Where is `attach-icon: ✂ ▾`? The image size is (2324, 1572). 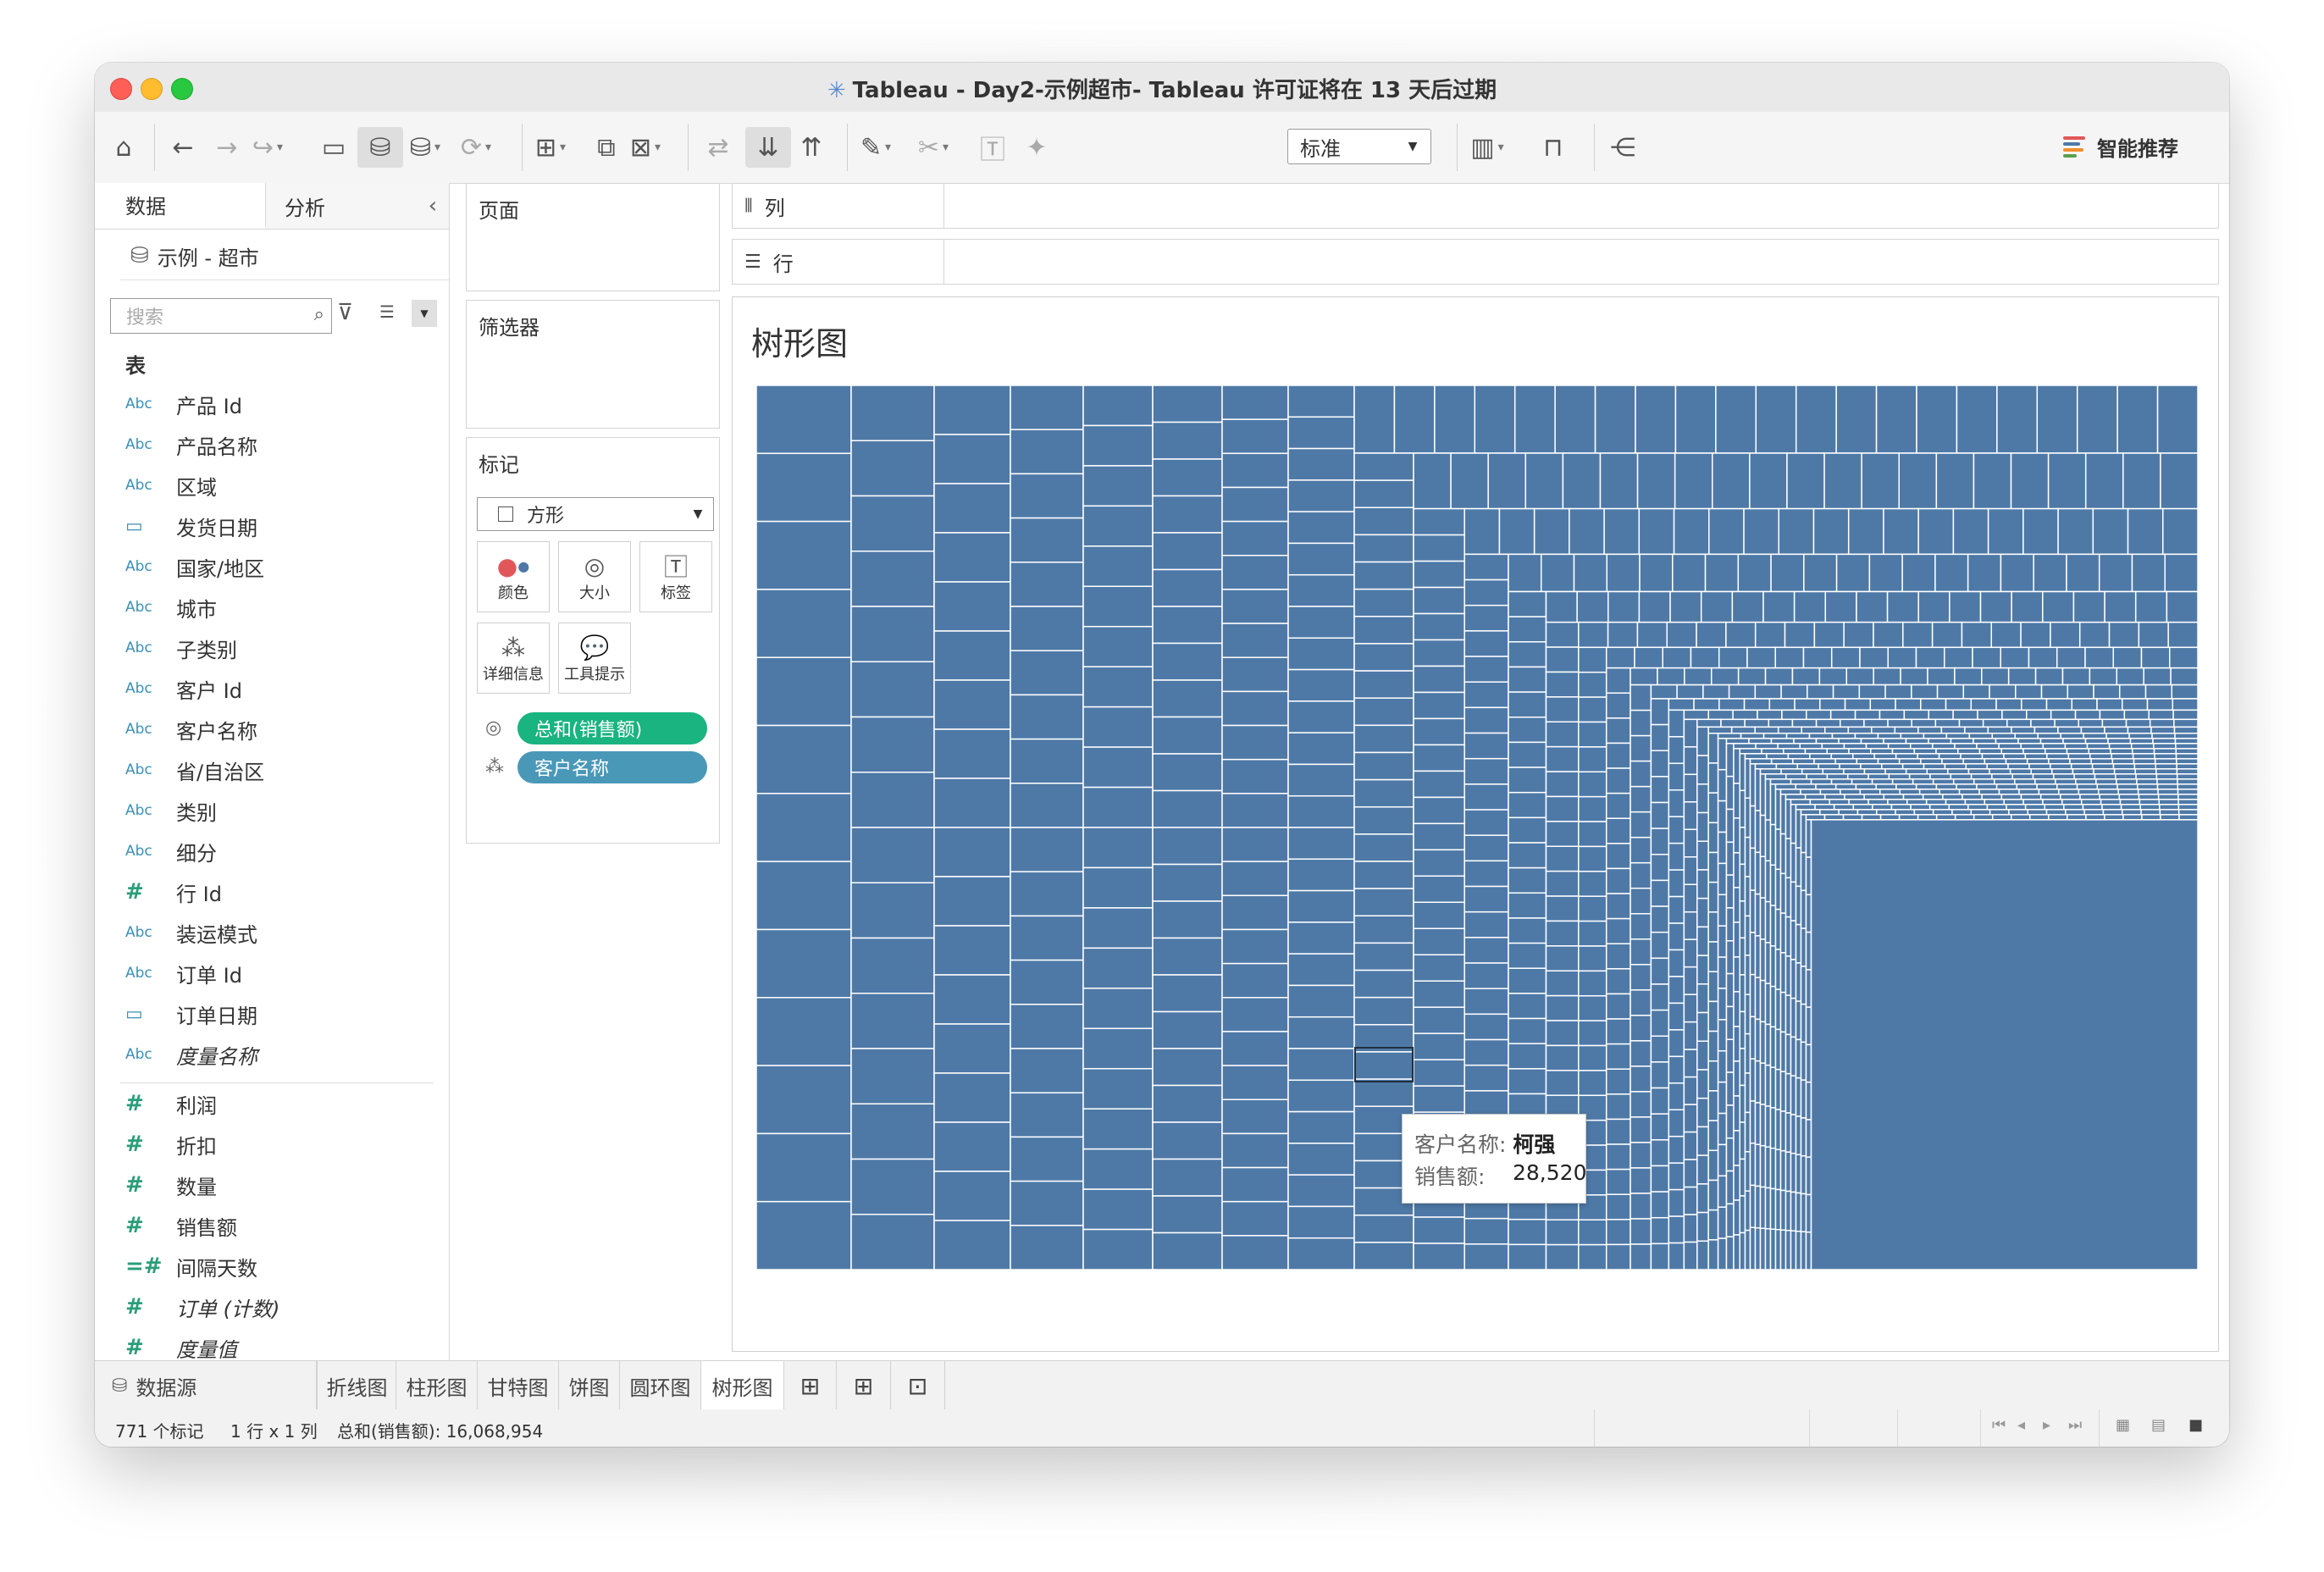 attach-icon: ✂ ▾ is located at coordinates (933, 147).